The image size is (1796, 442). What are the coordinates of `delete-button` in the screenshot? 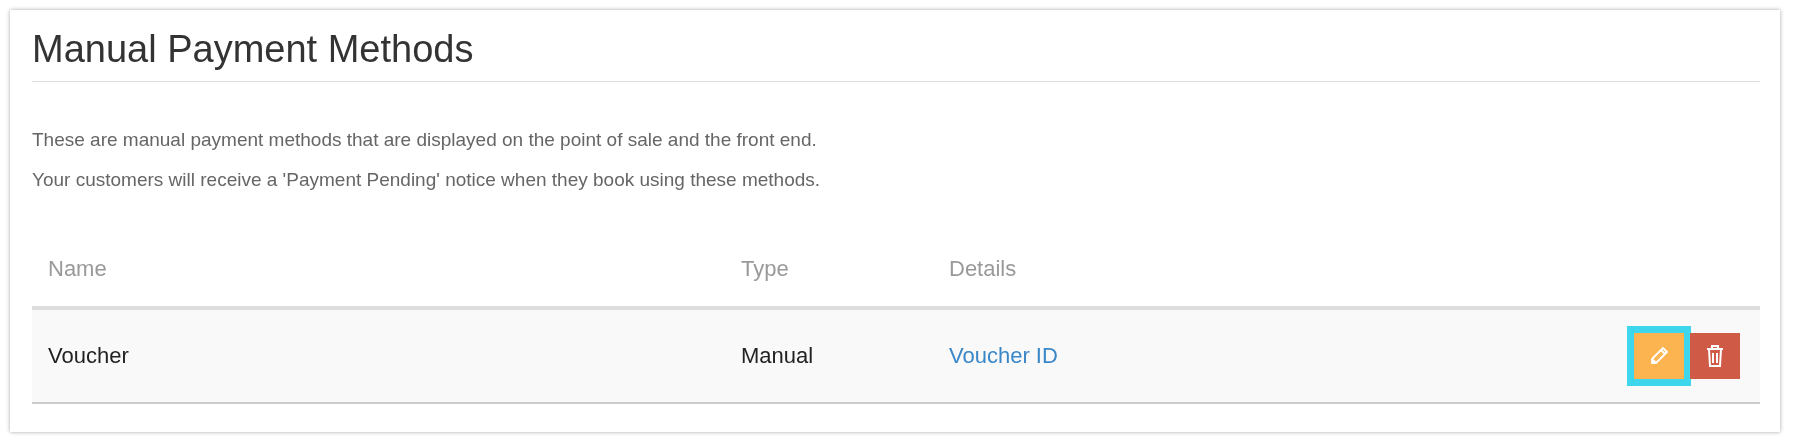 It's located at (1715, 356).